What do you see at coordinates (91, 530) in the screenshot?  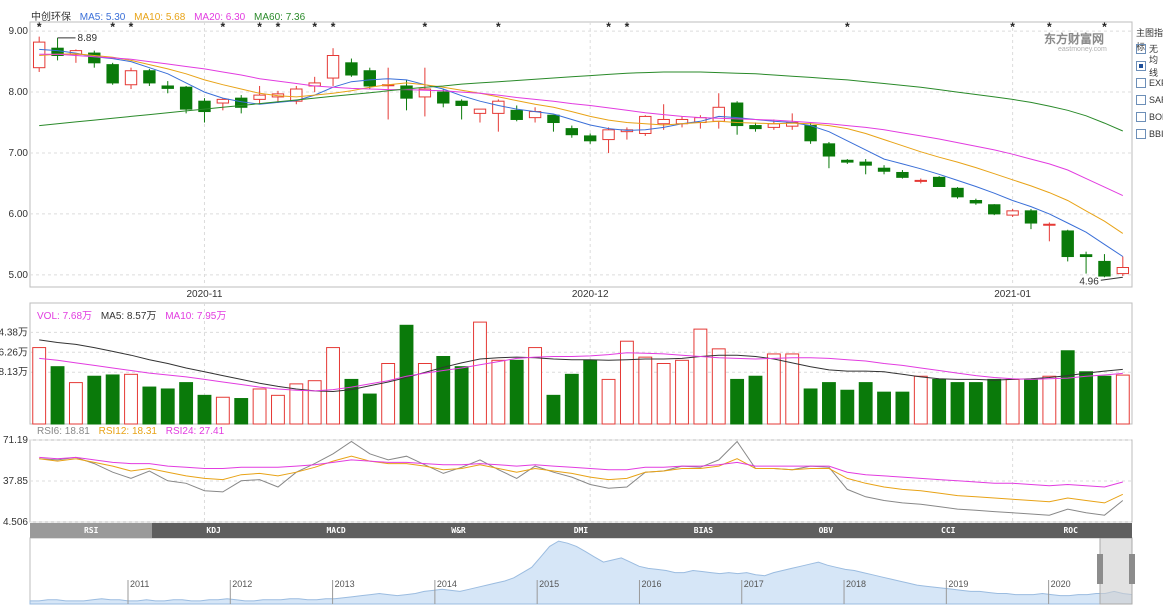 I see `tab-rsi: RSI` at bounding box center [91, 530].